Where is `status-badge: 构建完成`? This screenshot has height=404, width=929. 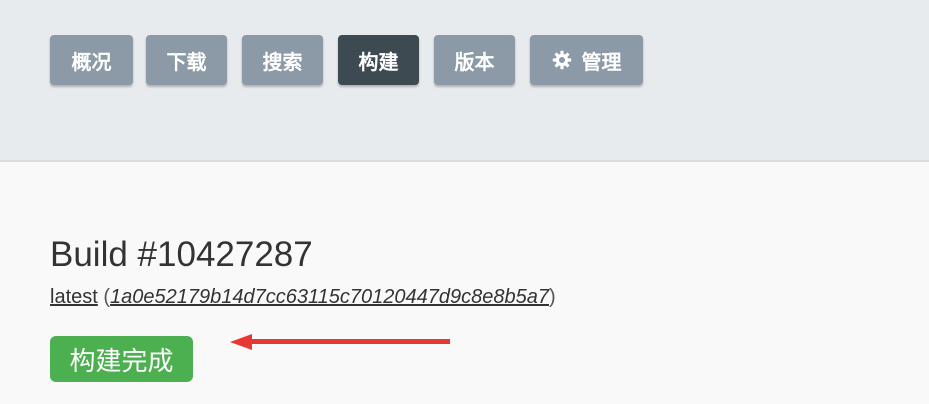
status-badge: 构建完成 is located at coordinates (121, 359).